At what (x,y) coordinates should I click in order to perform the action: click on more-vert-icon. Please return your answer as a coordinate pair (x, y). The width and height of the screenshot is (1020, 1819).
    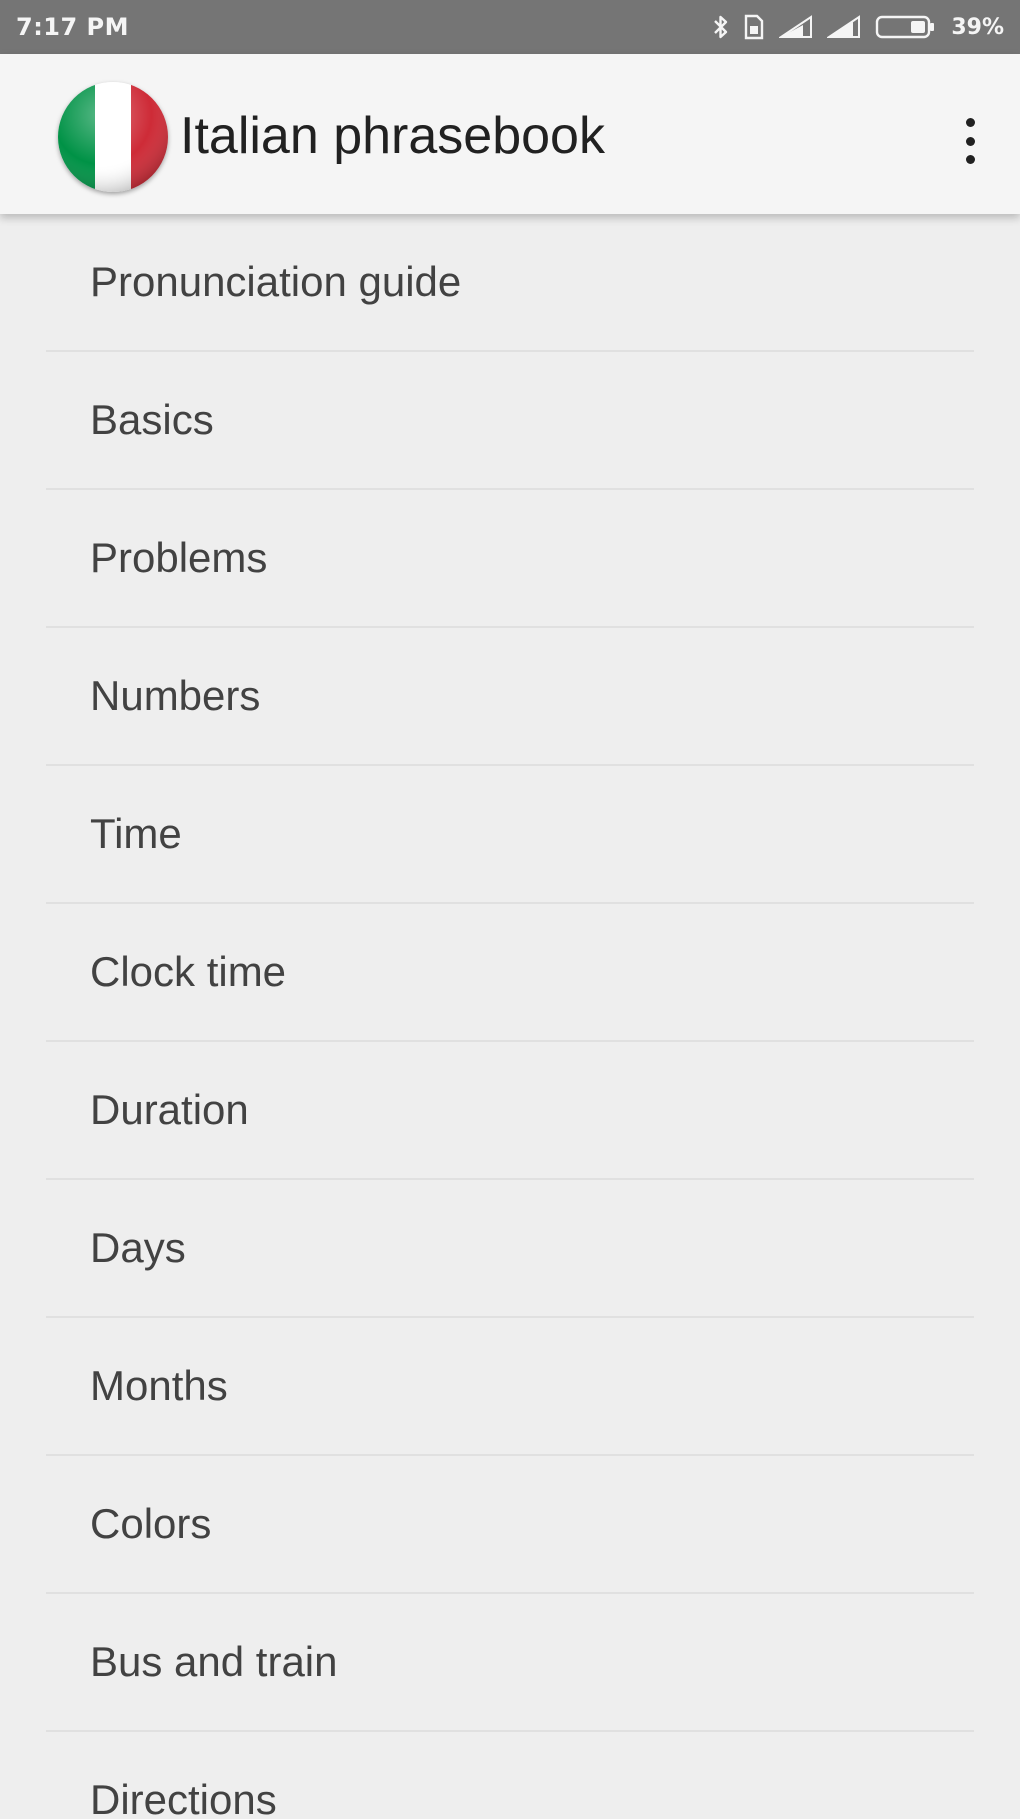
    Looking at the image, I should click on (970, 122).